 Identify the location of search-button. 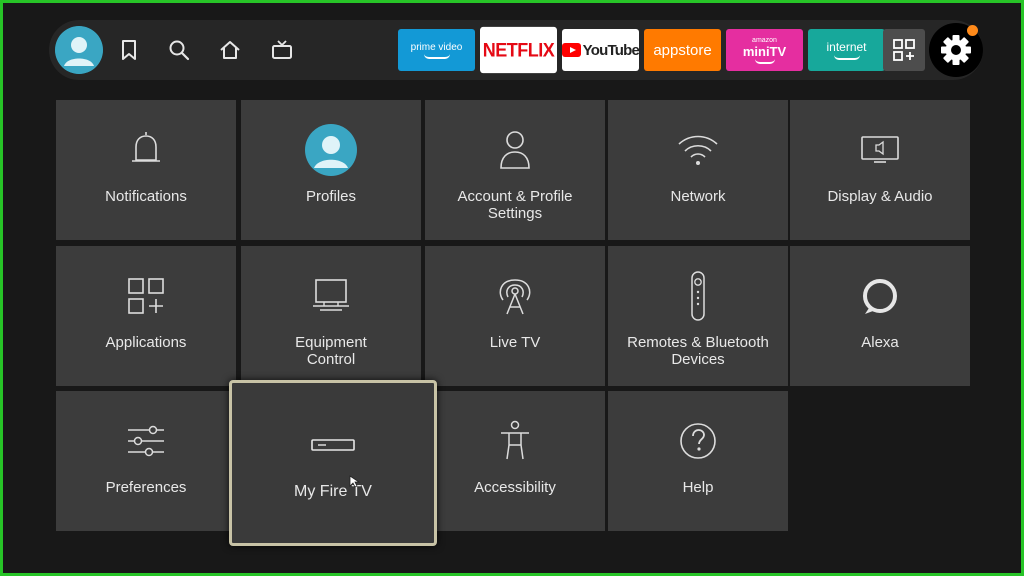
(179, 50).